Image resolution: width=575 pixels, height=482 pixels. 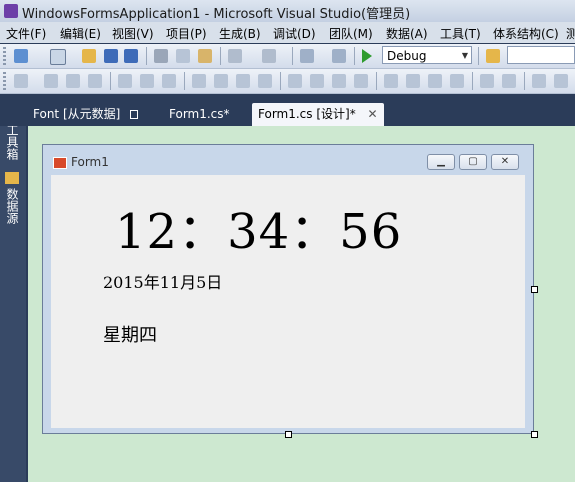 What do you see at coordinates (361, 81) in the screenshot?
I see `remove-horizontal-spacing-icon` at bounding box center [361, 81].